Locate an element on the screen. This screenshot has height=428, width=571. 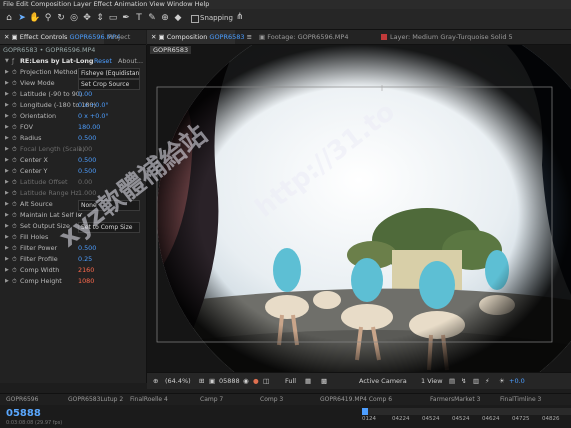
resolution-icon: ◫ is located at coordinates (266, 381).